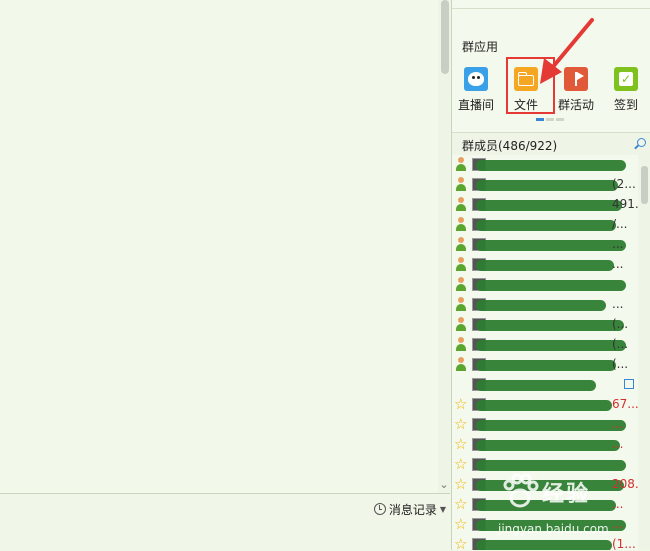 The height and width of the screenshot is (551, 650). I want to click on member-row: ☆, so click(545, 465).